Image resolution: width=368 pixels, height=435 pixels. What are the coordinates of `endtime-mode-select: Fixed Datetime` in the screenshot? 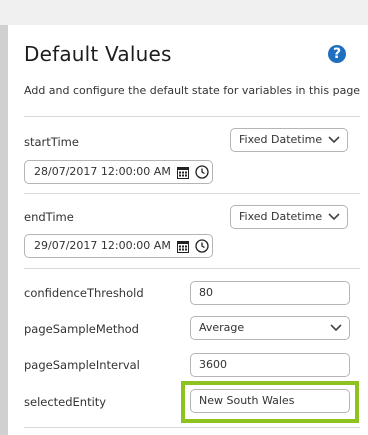 It's located at (289, 217).